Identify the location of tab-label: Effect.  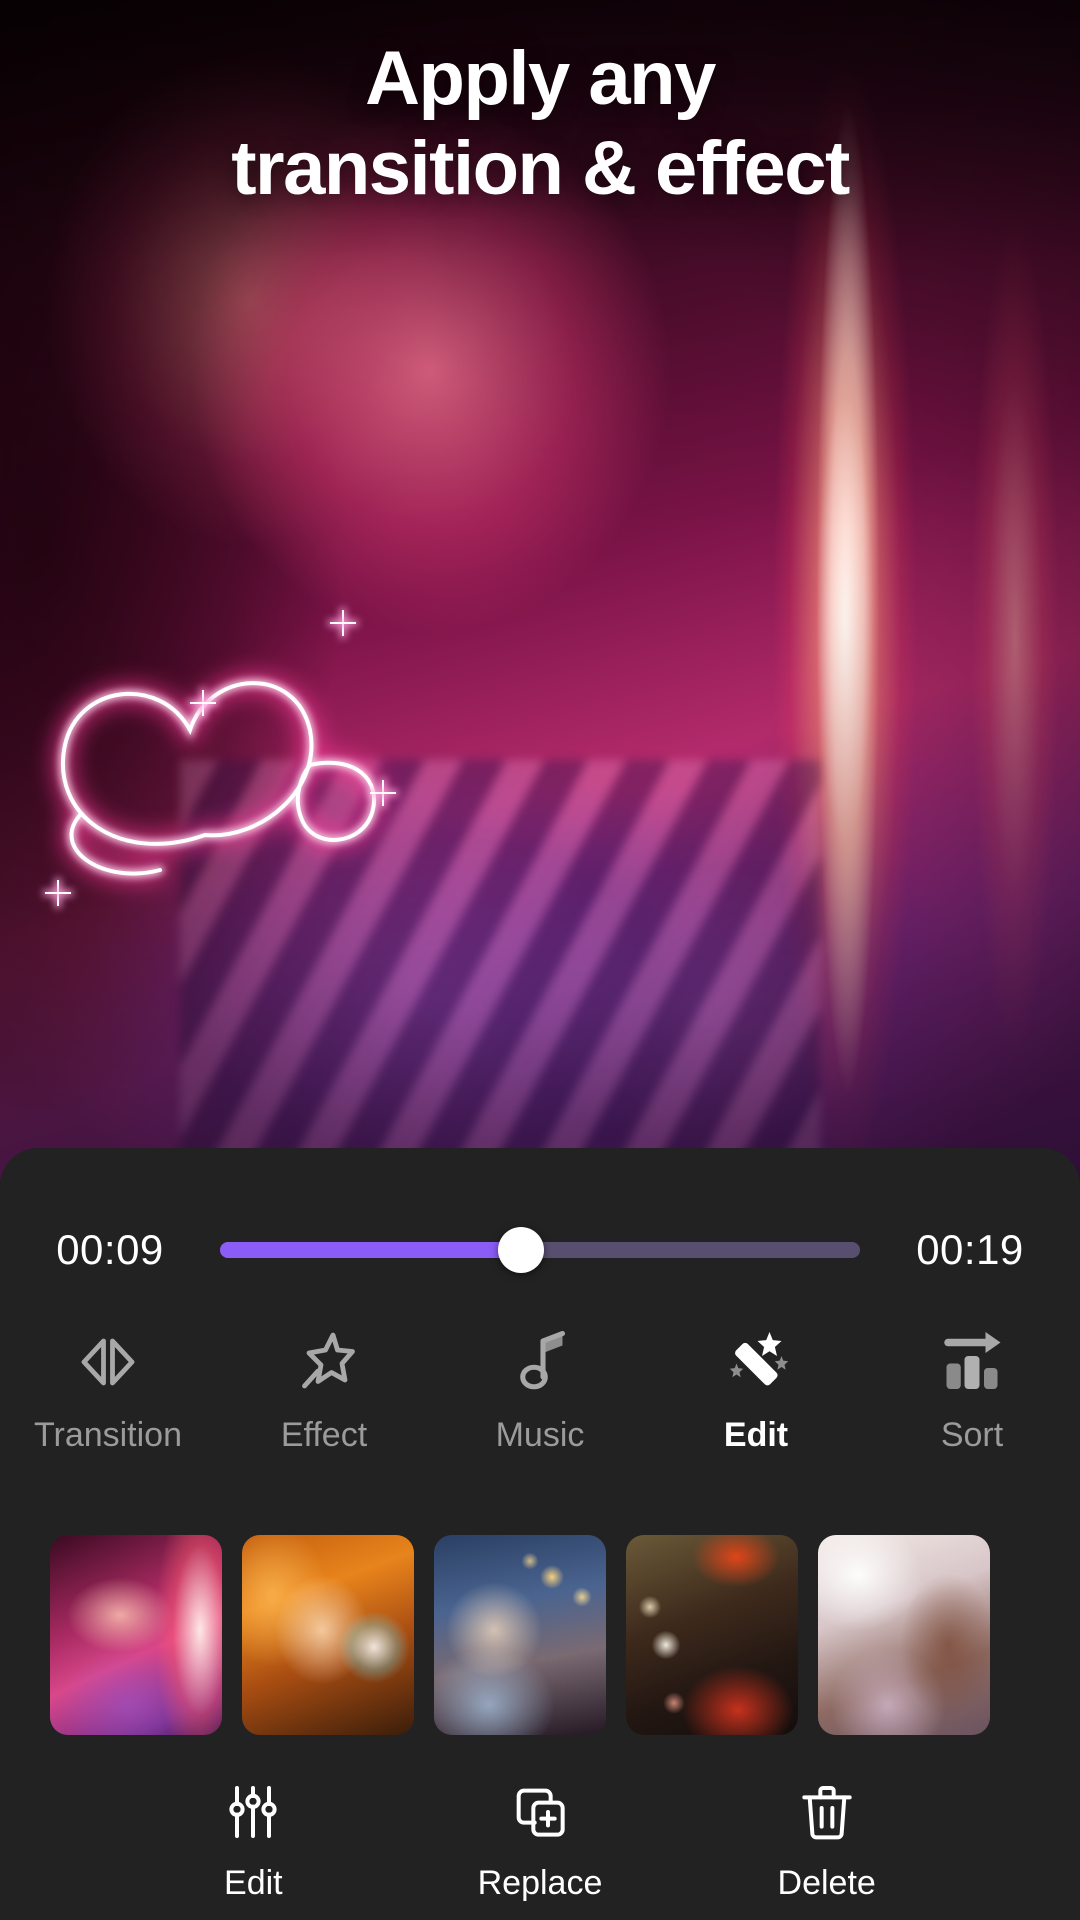
(324, 1435).